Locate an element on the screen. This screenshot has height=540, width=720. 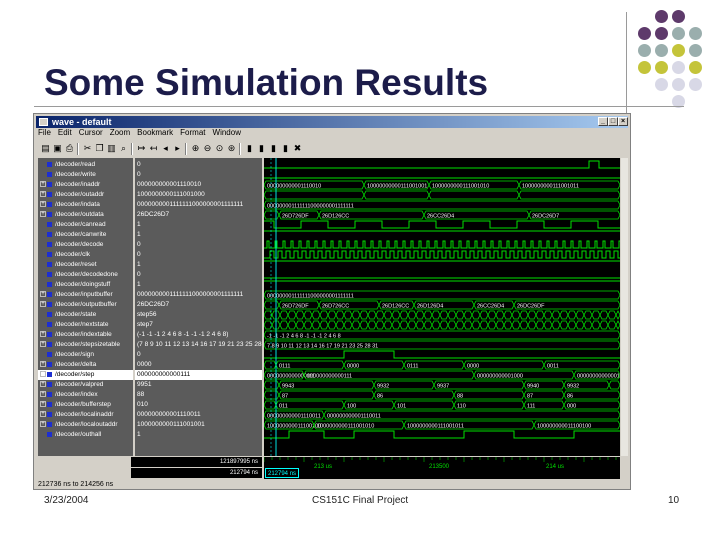
menu-bar: File Edit Cursor Zoom Bookmark Format Window is located at coordinates (143, 134).